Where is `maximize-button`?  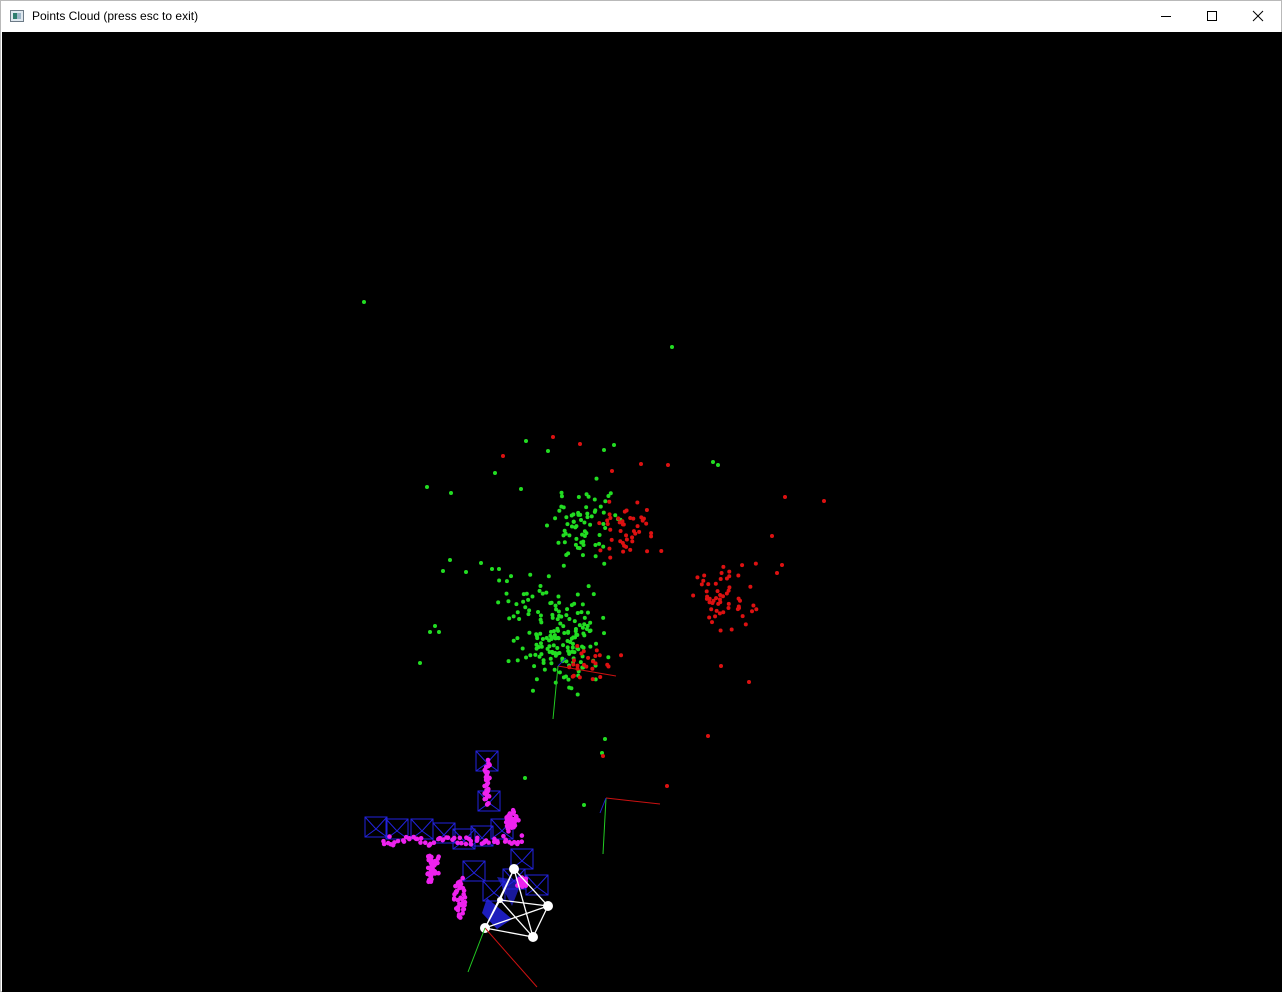 maximize-button is located at coordinates (1212, 16).